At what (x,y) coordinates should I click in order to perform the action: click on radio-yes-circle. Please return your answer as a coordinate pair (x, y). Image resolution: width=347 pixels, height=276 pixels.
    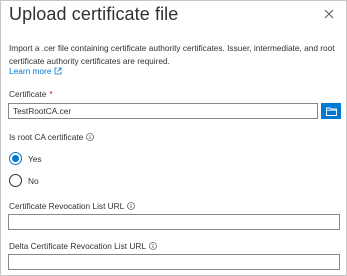
    Looking at the image, I should click on (15, 158).